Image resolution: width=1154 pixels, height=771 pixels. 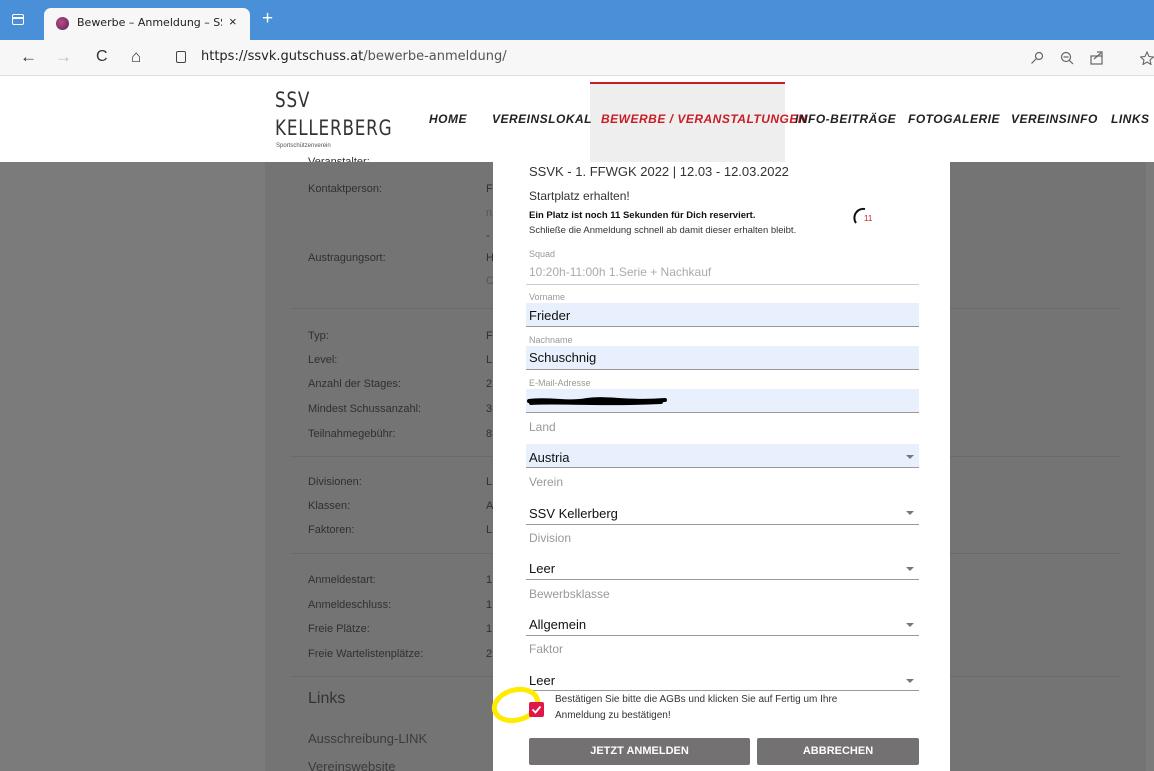 What do you see at coordinates (63, 57) in the screenshot?
I see `forward-icon: →` at bounding box center [63, 57].